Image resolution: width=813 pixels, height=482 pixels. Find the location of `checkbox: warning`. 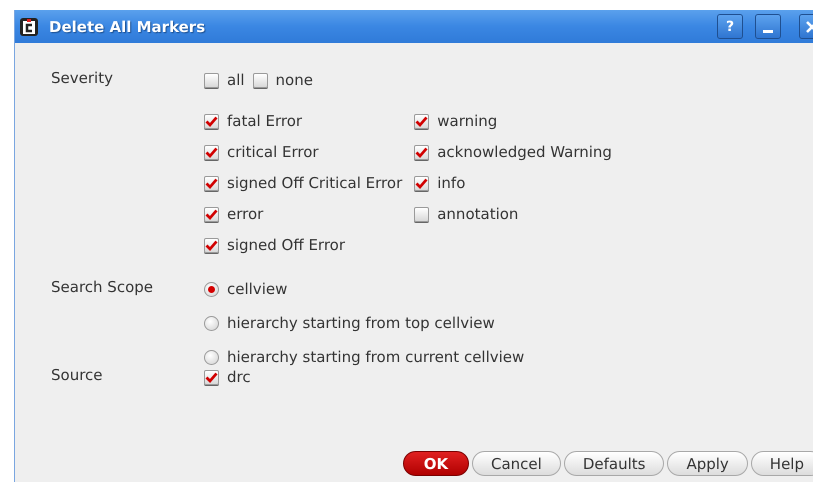

checkbox: warning is located at coordinates (513, 121).